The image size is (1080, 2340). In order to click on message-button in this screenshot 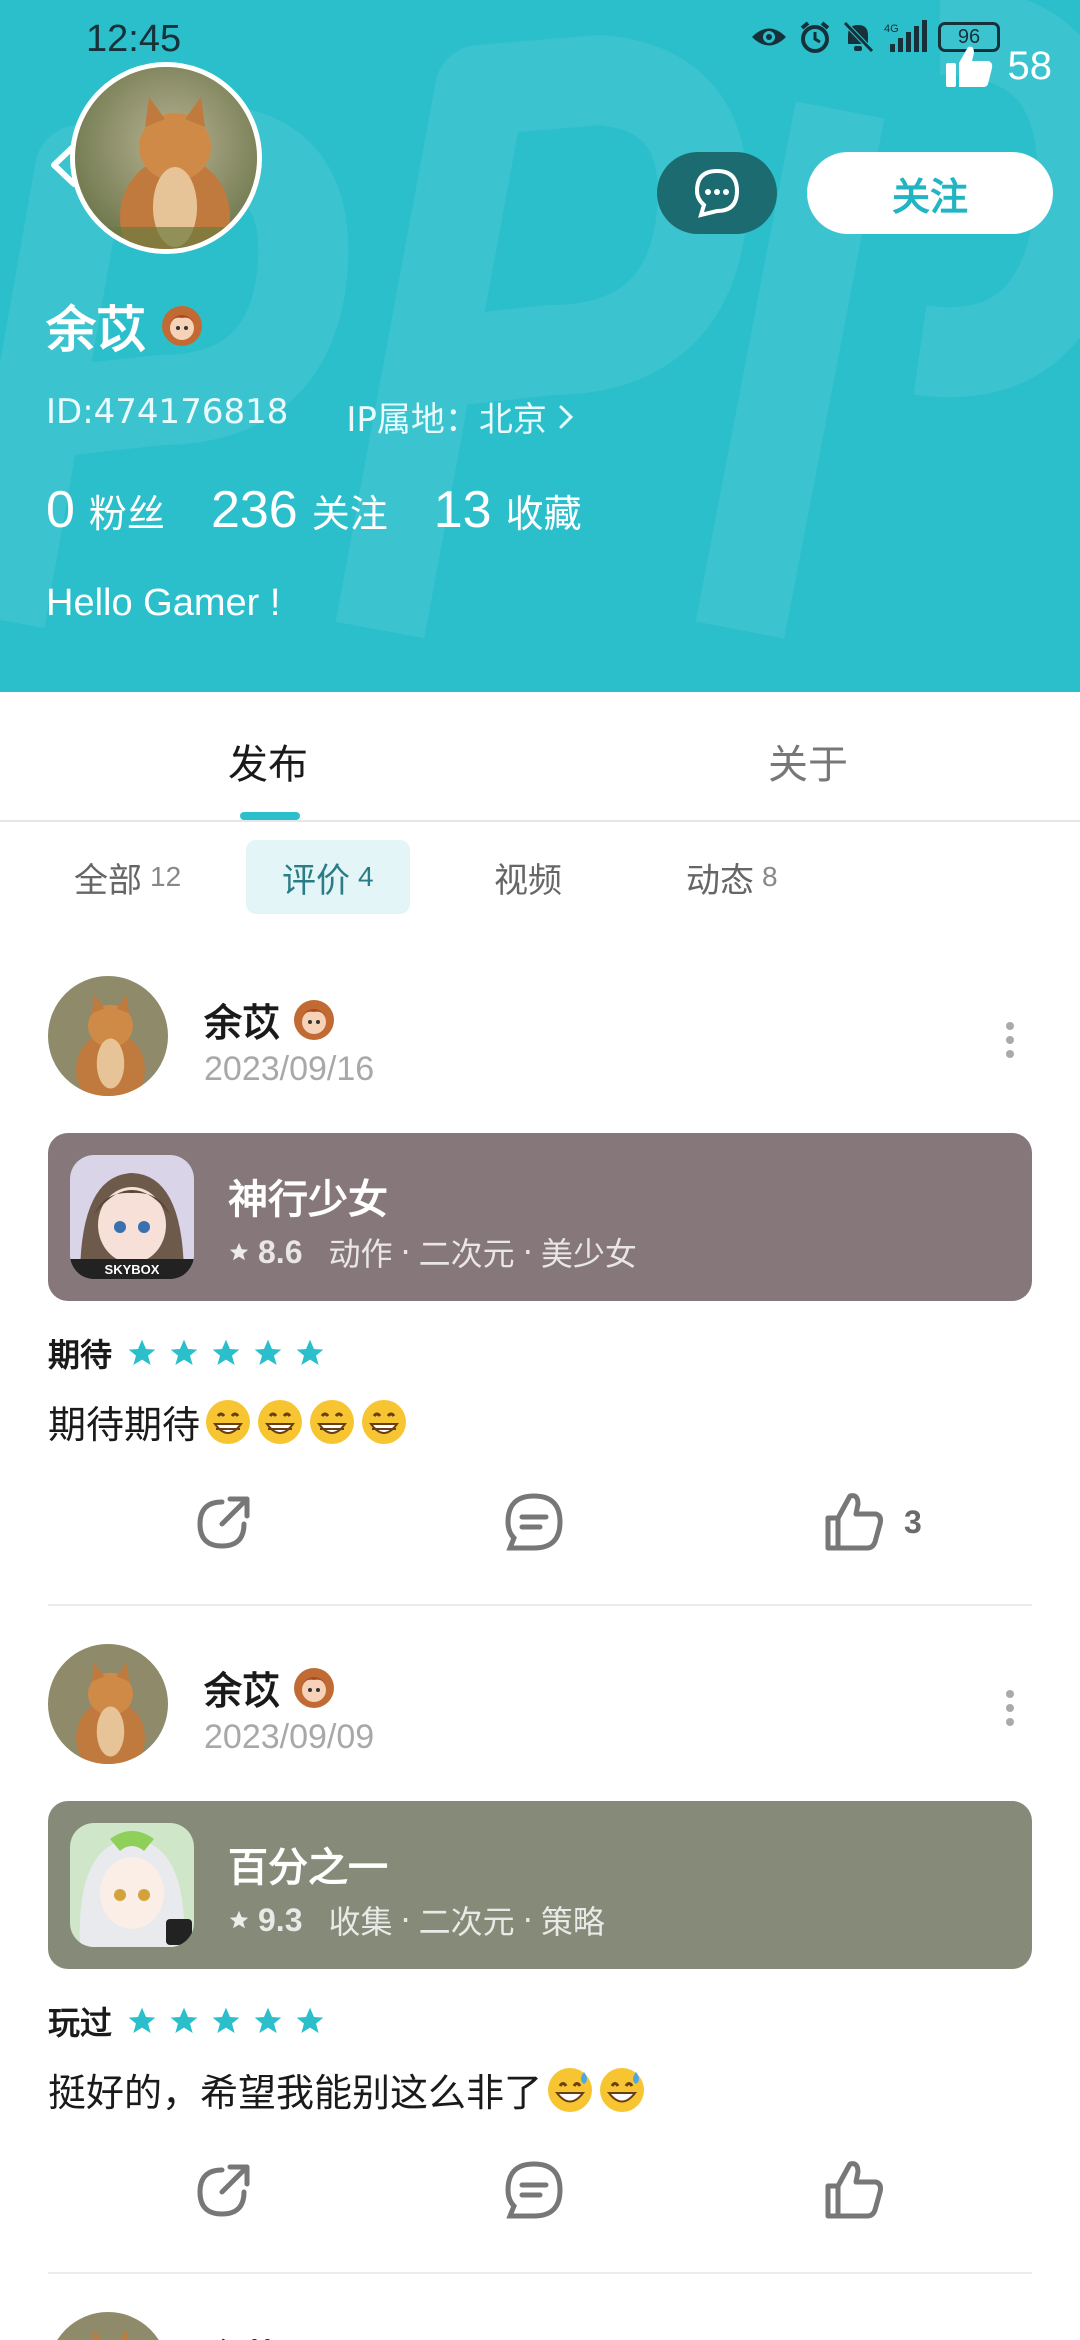, I will do `click(717, 193)`.